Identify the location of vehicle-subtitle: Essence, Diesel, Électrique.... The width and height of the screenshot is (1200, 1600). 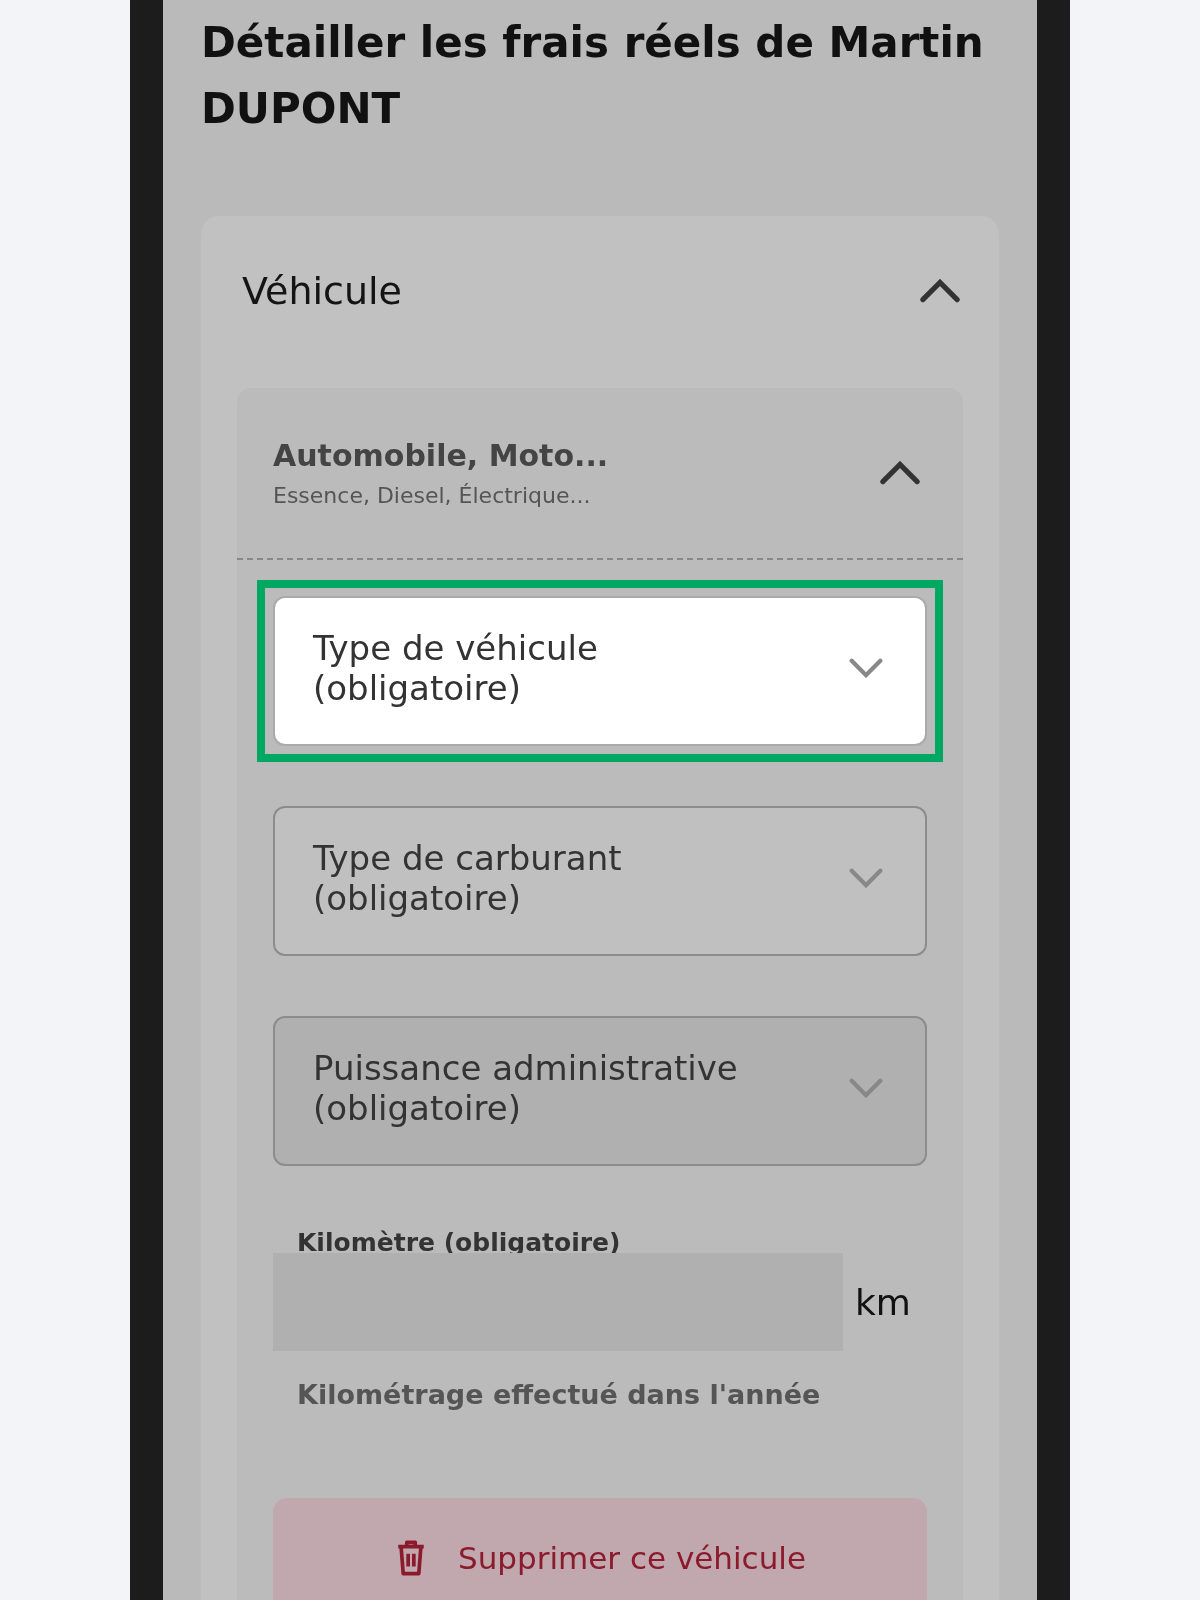
(432, 495).